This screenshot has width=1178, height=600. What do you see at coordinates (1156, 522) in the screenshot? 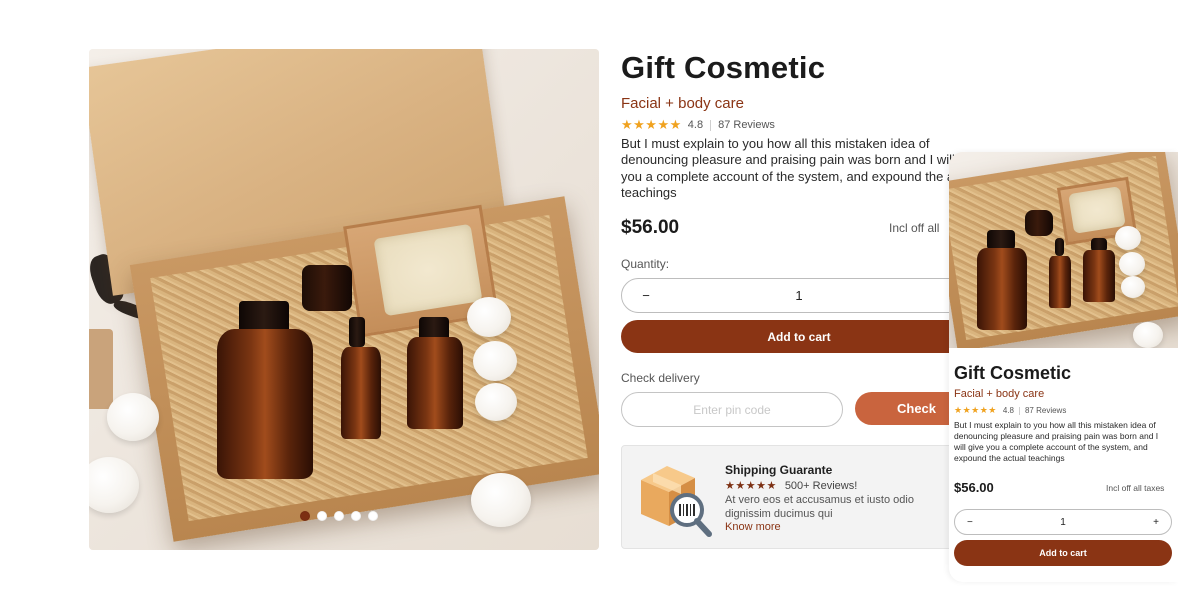
I see `increment-button: +` at bounding box center [1156, 522].